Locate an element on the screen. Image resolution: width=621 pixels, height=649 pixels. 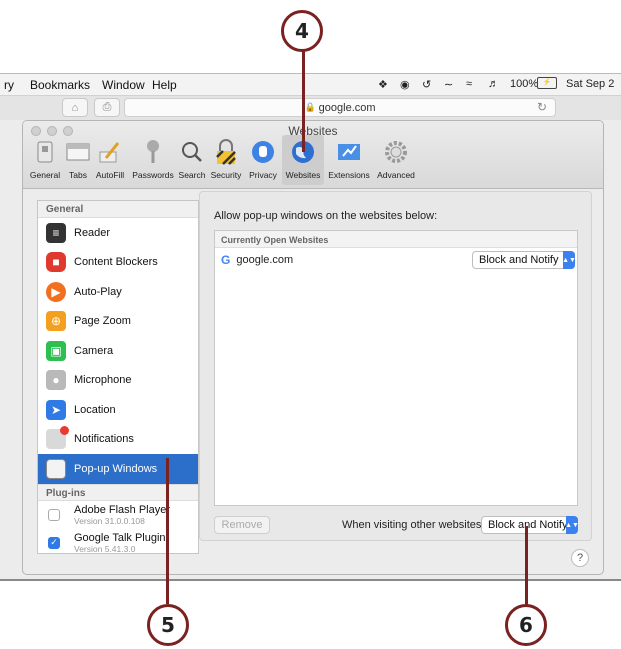
key-icon is located at coordinates (153, 152).